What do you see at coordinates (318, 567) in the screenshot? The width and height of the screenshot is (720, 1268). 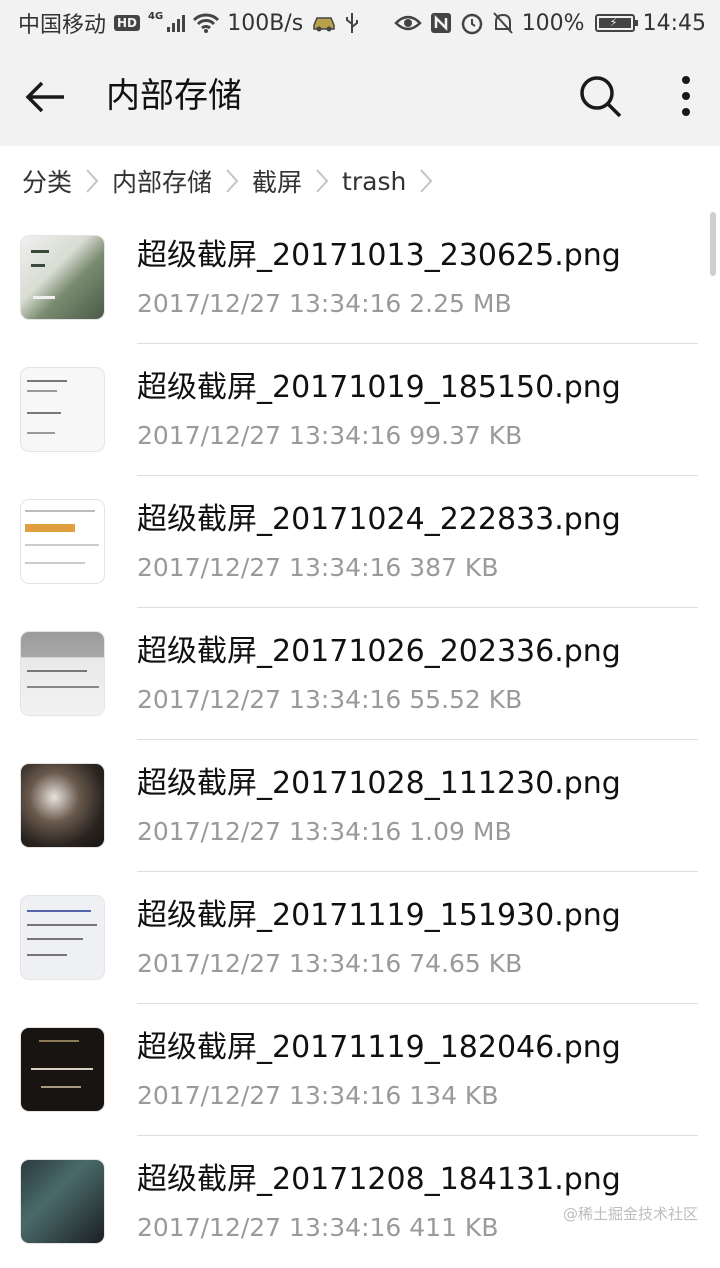 I see `file-meta: 2017/12/27 13:34:16 387 KB` at bounding box center [318, 567].